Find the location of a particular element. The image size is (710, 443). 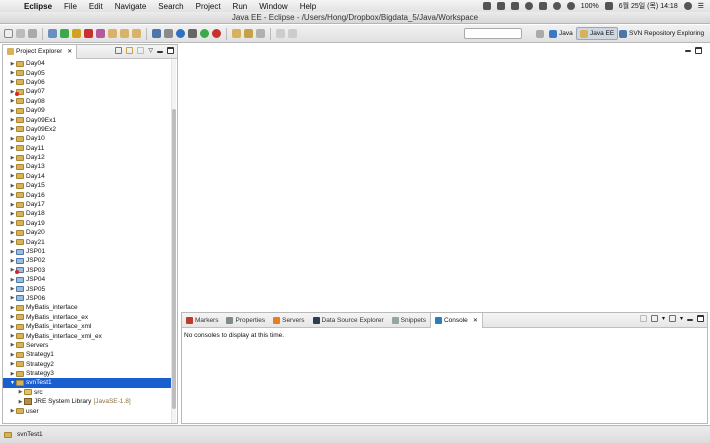

back-icon is located at coordinates (280, 33).